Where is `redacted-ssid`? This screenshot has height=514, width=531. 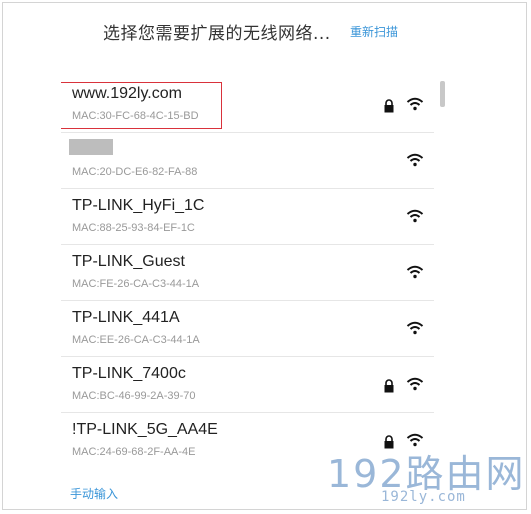 redacted-ssid is located at coordinates (91, 147).